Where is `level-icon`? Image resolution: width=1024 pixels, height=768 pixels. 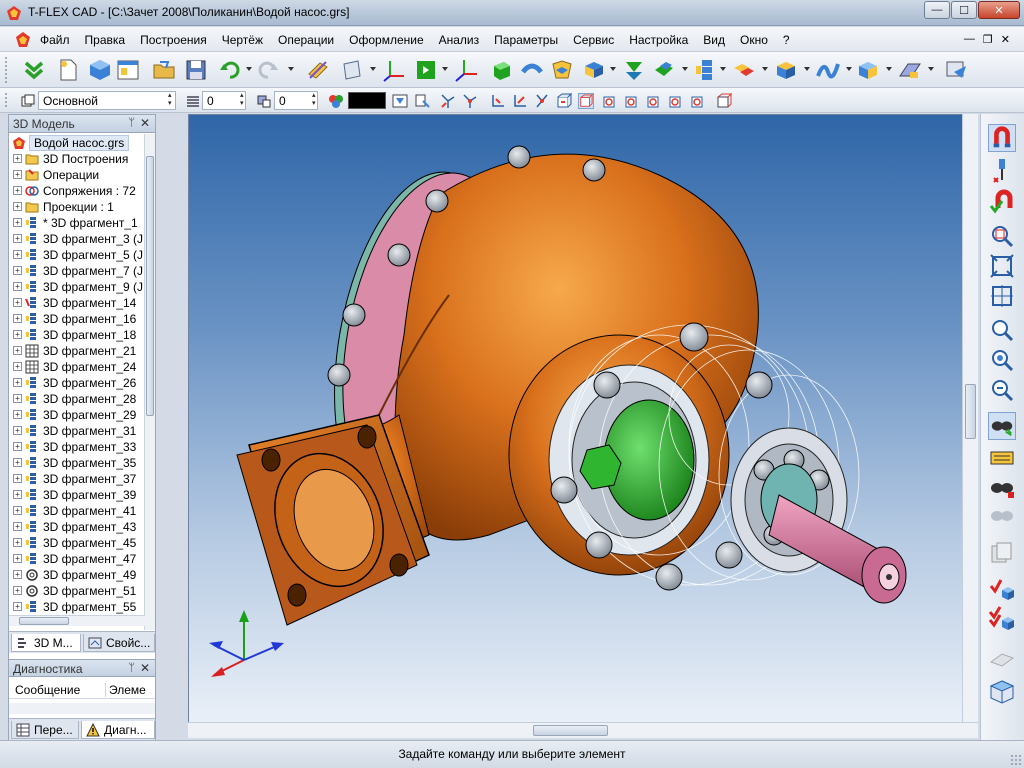
level-icon is located at coordinates (193, 101).